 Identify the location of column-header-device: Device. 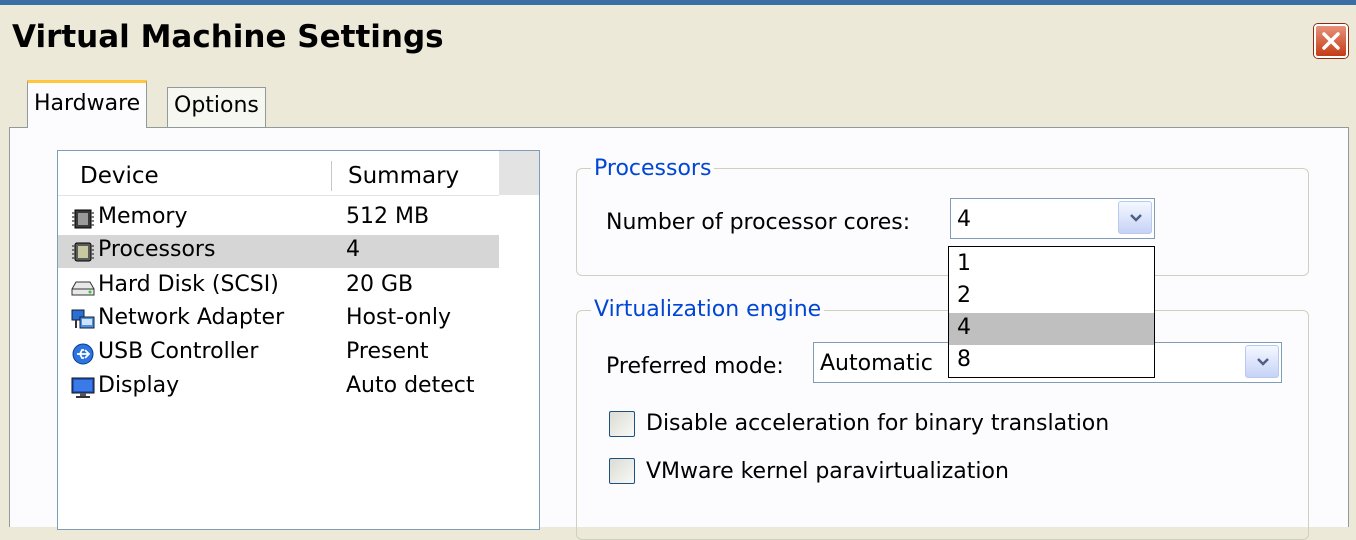
(119, 176).